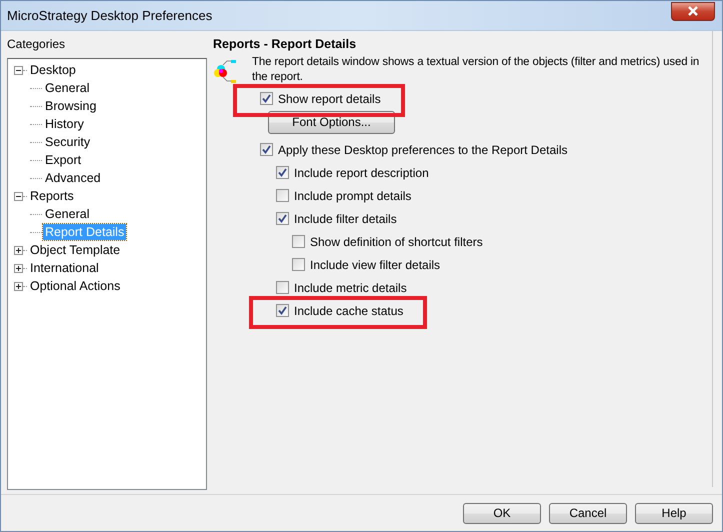  I want to click on tree-item: Export, so click(63, 160).